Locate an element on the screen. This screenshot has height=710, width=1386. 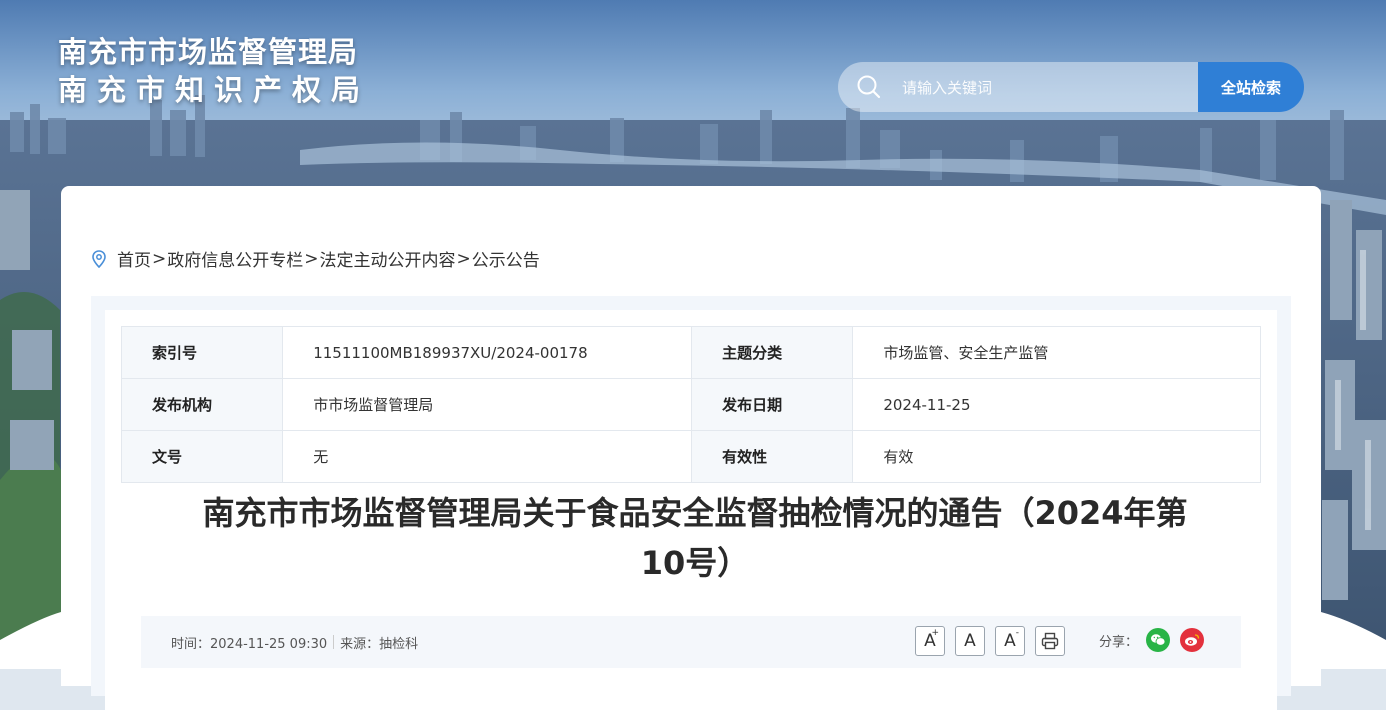
meta-value: 有效 is located at coordinates (1056, 456).